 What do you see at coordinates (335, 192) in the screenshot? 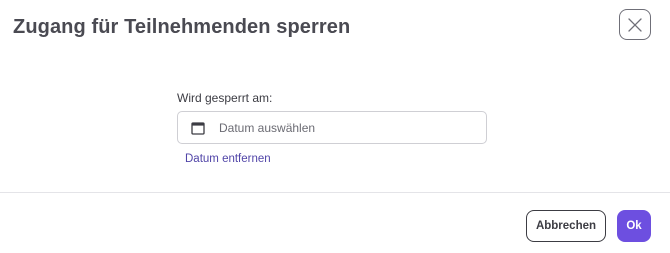
I see `footer-divider` at bounding box center [335, 192].